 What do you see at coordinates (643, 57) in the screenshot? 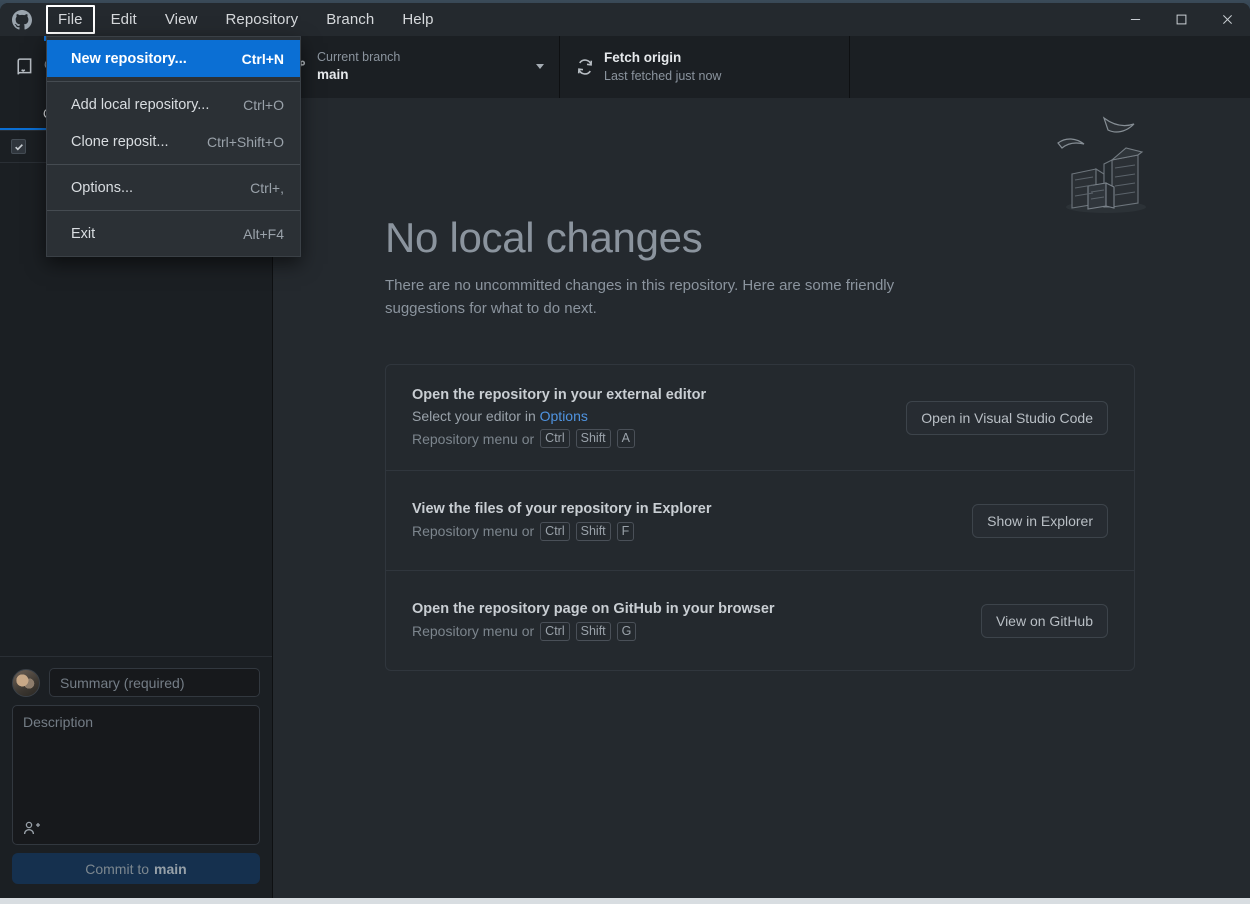
I see `fetch-origin-title: Fetch origin` at bounding box center [643, 57].